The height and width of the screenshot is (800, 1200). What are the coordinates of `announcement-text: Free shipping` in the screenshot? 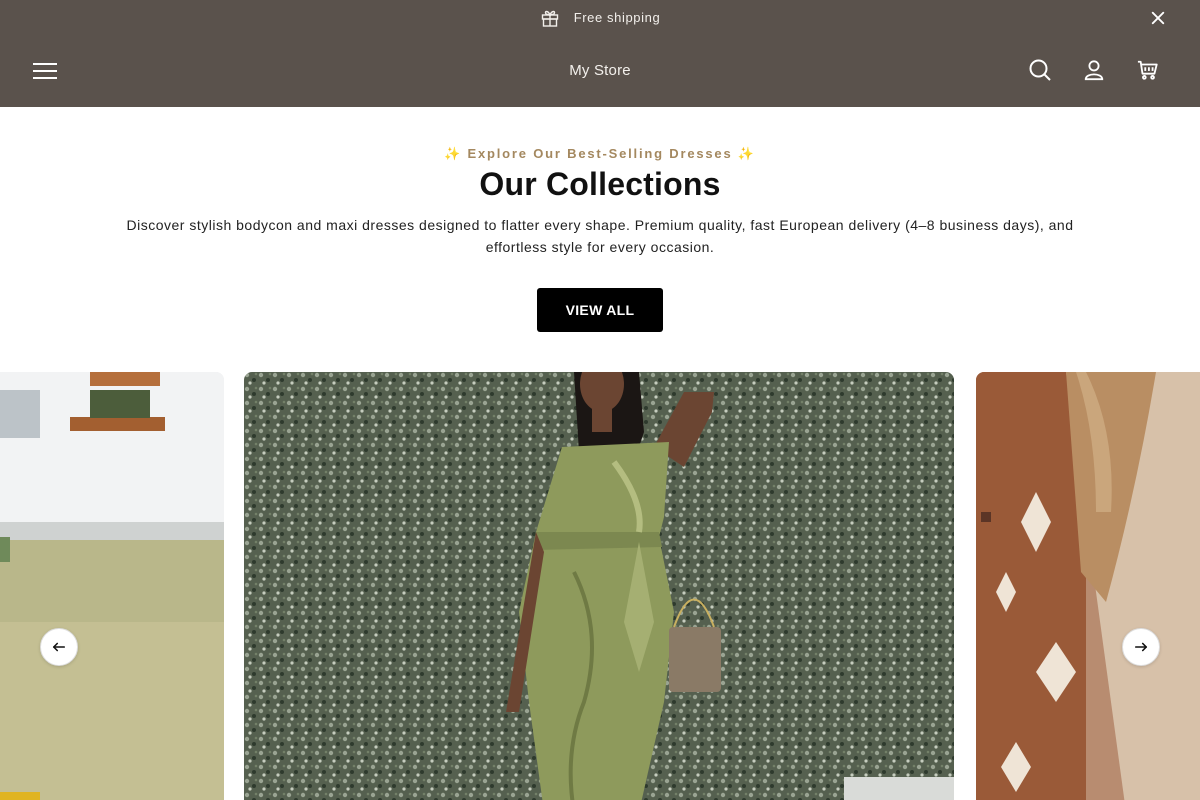 It's located at (617, 17).